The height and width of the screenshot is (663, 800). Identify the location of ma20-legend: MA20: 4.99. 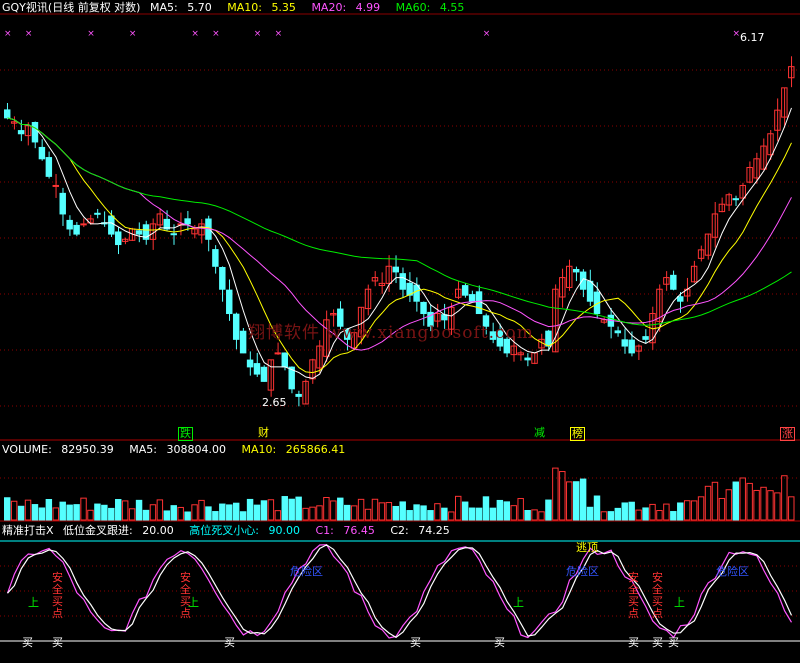
(348, 7).